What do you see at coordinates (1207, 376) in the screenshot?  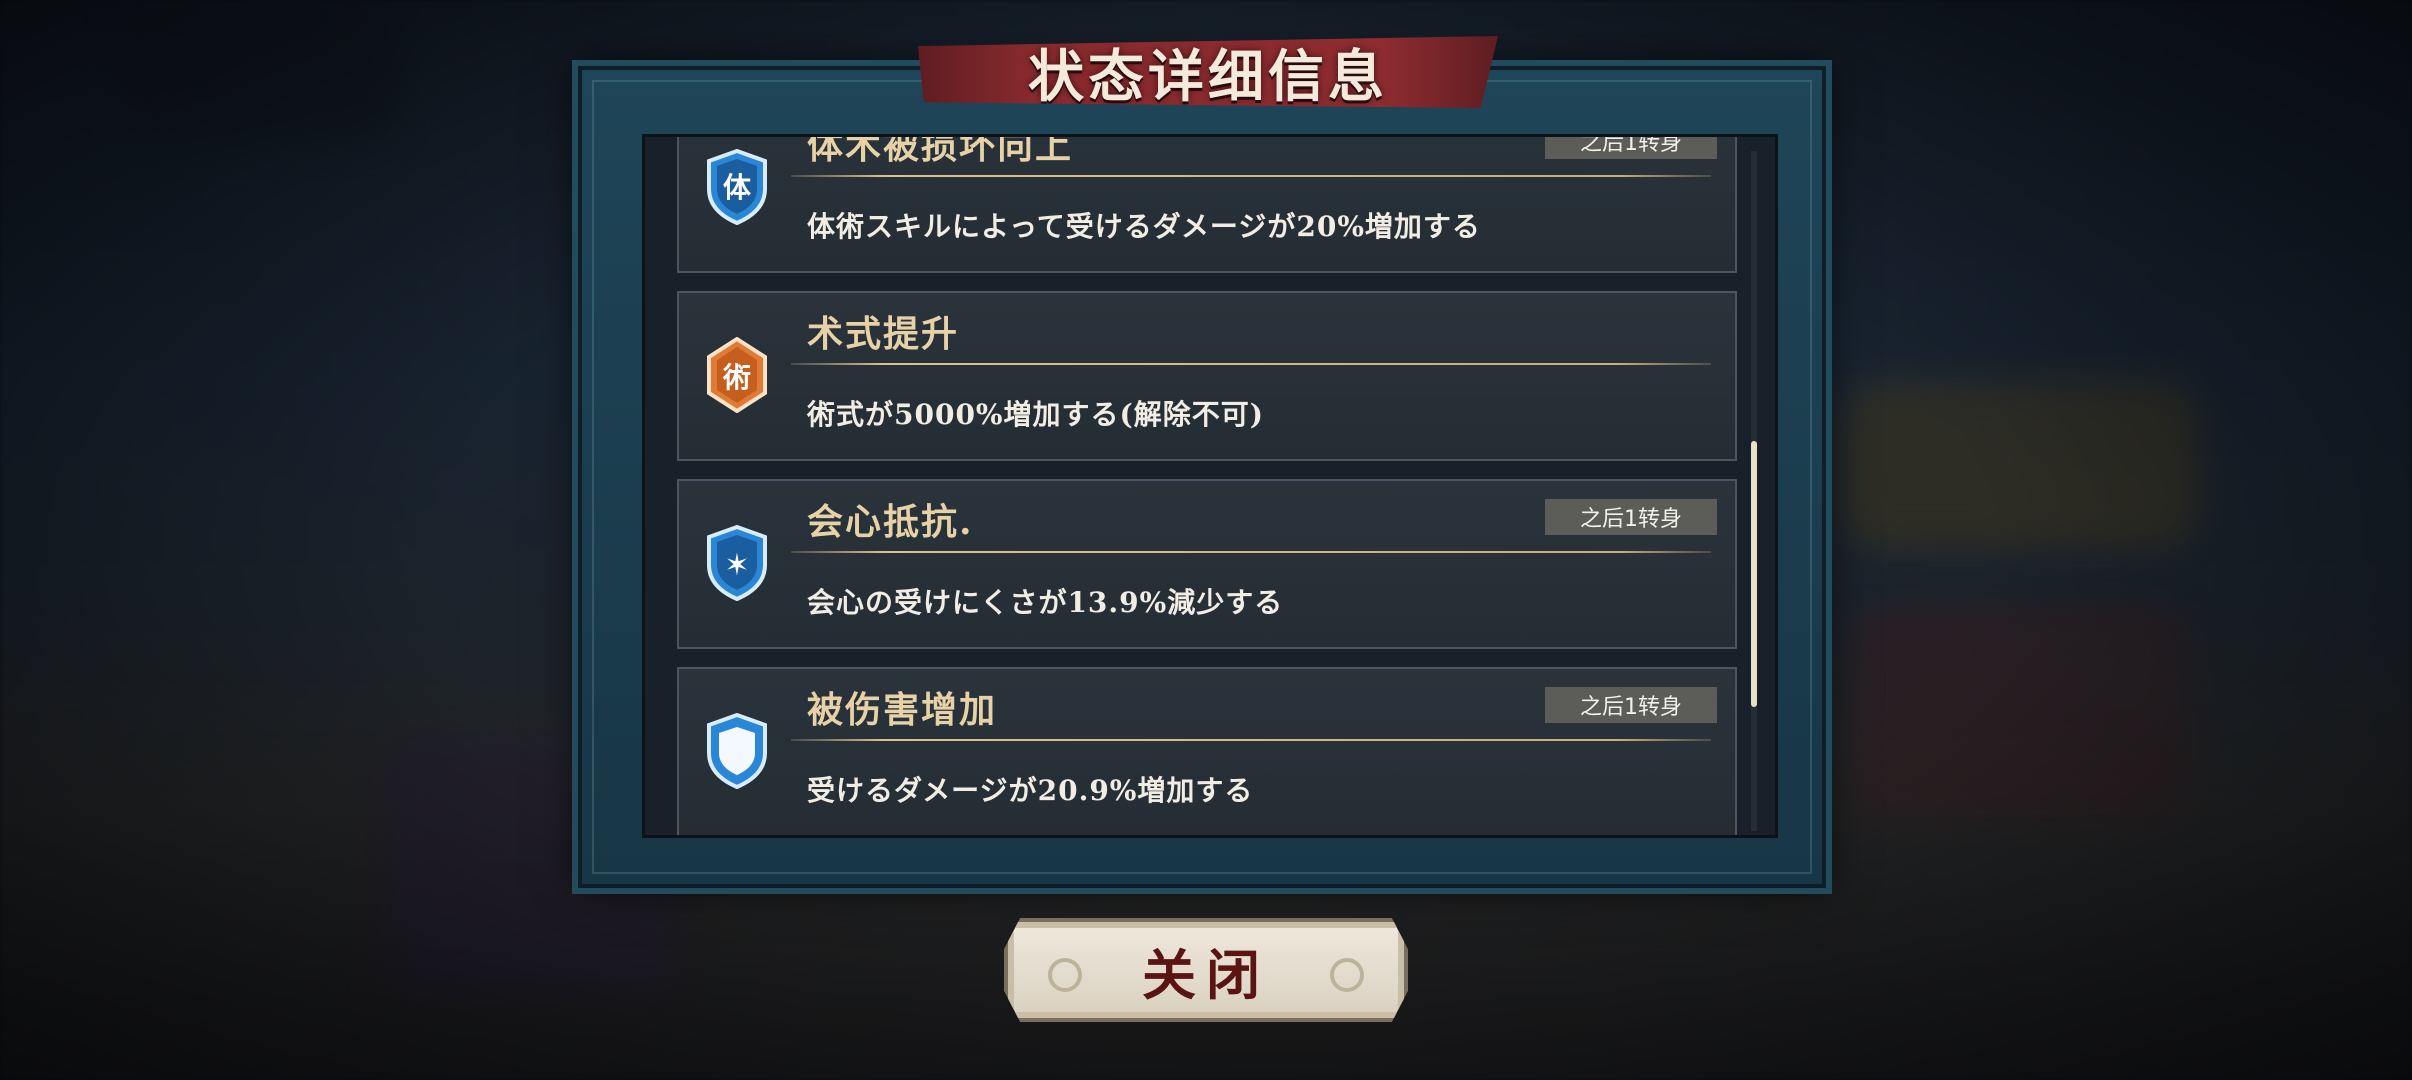 I see `status-card: 術 术式提升 術式が5000%増加する(解除不可)` at bounding box center [1207, 376].